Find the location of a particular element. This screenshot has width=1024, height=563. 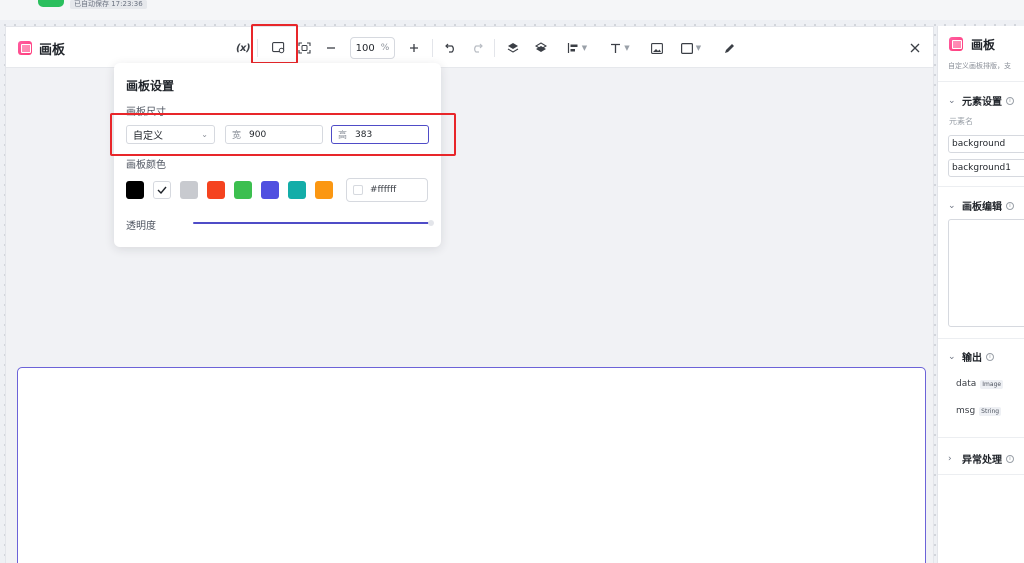

output-header: ⌄ 输出 i is located at coordinates (971, 356).